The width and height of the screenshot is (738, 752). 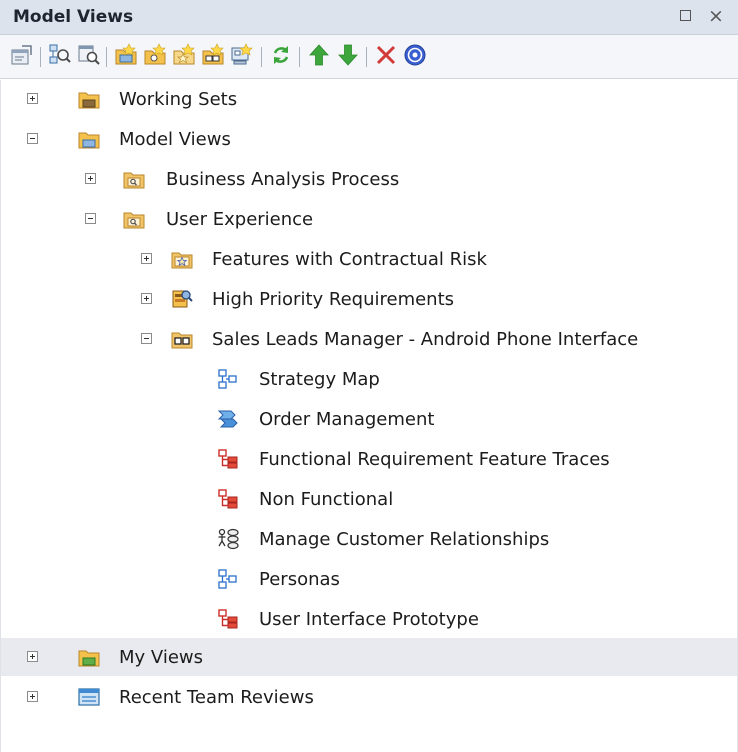 I want to click on model-views-folder-icon, so click(x=89, y=140).